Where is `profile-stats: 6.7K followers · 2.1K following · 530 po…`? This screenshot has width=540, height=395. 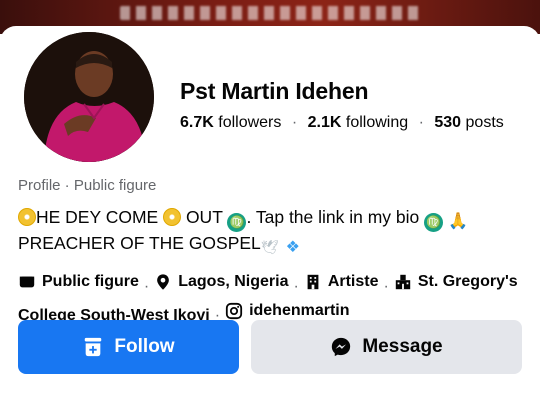
profile-stats: 6.7K followers · 2.1K following · 530 po… is located at coordinates (342, 123).